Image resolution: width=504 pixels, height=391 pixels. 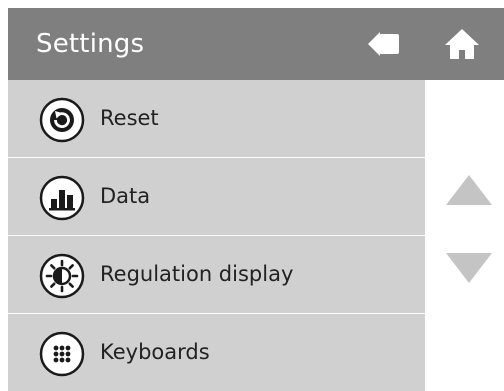 I want to click on scroll-up-button, so click(x=469, y=190).